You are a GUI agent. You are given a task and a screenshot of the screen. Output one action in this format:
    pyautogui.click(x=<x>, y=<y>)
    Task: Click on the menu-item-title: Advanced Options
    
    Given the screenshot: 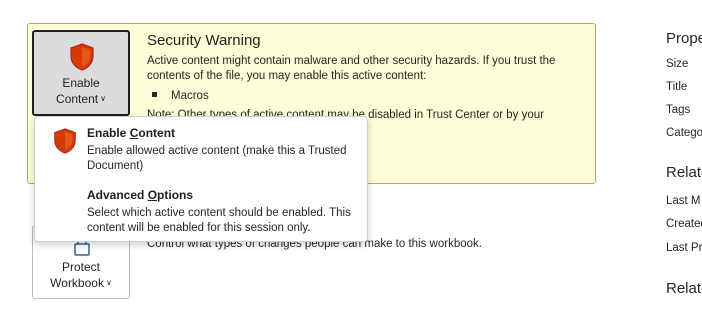 What is the action you would take?
    pyautogui.click(x=140, y=195)
    